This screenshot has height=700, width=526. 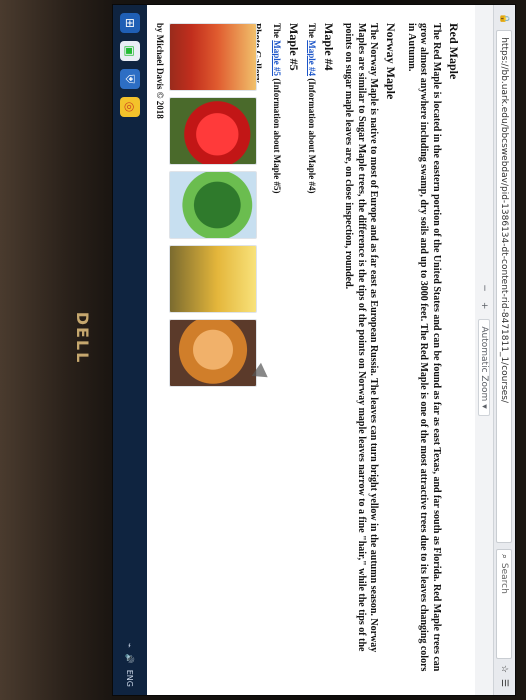 I want to click on language-indicator: ENG, so click(x=130, y=678).